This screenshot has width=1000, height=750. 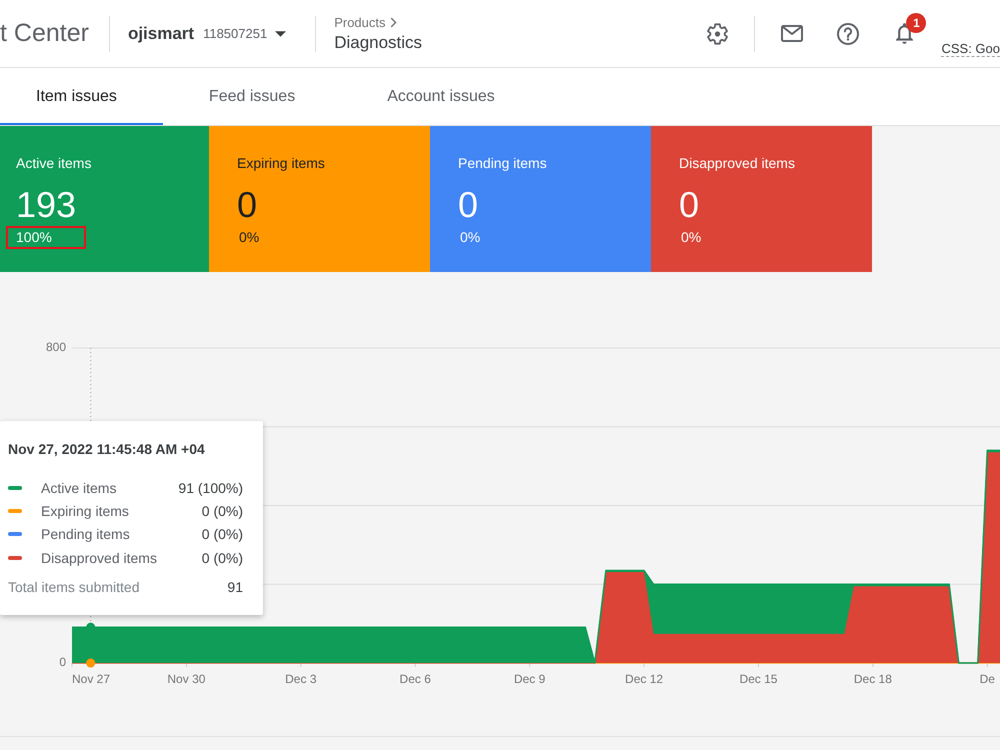 What do you see at coordinates (46, 205) in the screenshot?
I see `card-count: 193` at bounding box center [46, 205].